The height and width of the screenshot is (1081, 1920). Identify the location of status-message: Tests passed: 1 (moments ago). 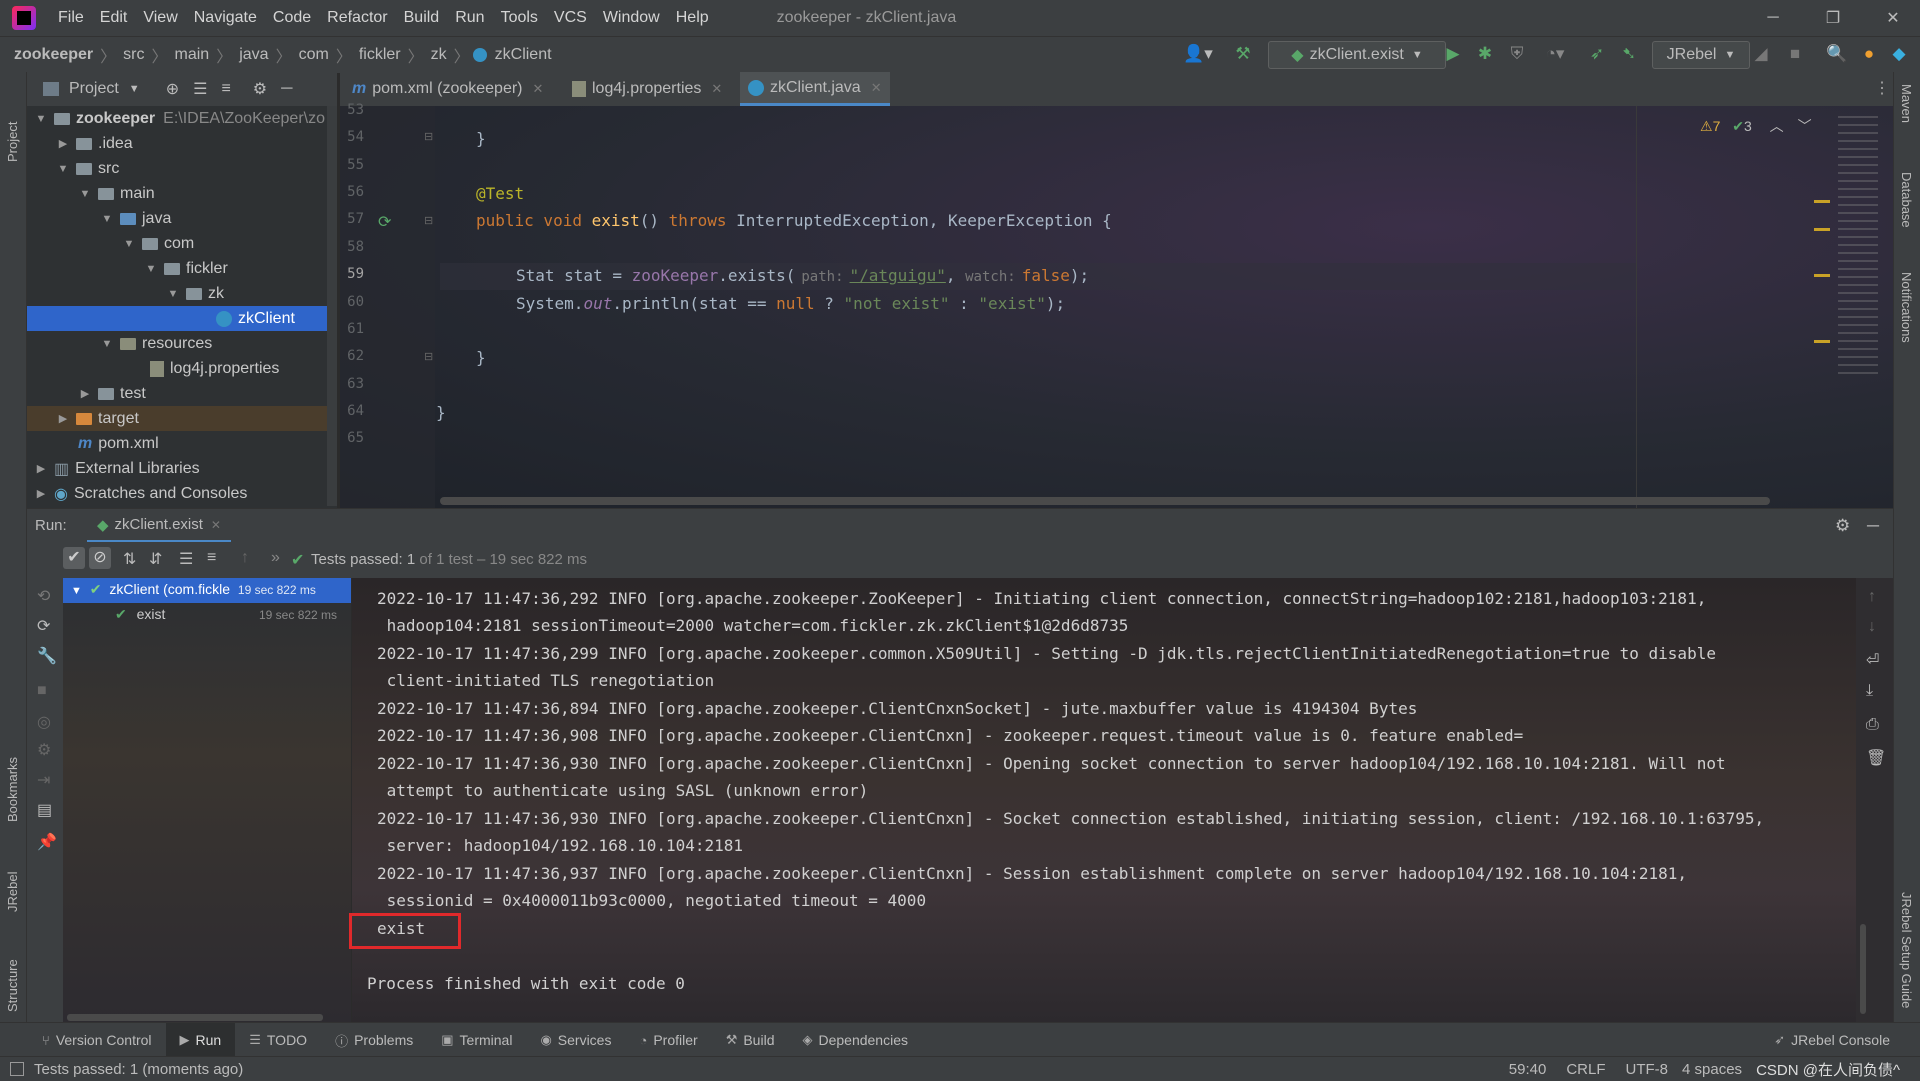
(138, 1069).